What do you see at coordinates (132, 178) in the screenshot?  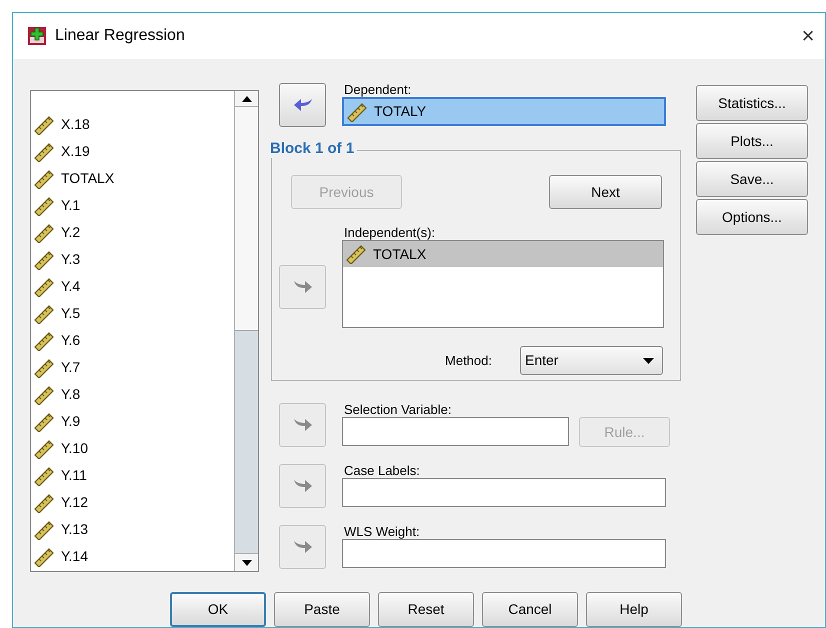 I see `variable-item: TOTALX` at bounding box center [132, 178].